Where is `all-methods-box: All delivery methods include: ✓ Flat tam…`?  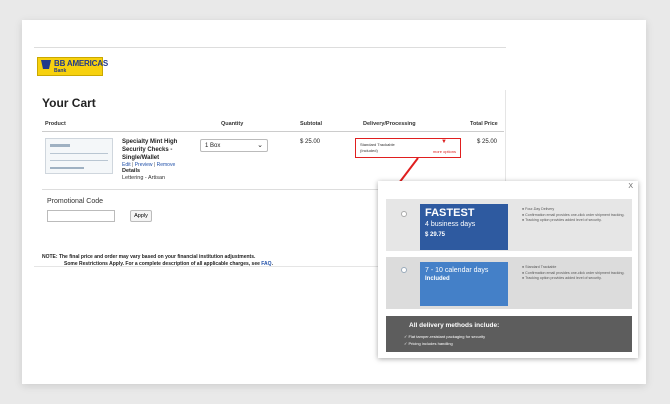
all-methods-box: All delivery methods include: ✓ Flat tam… is located at coordinates (509, 334).